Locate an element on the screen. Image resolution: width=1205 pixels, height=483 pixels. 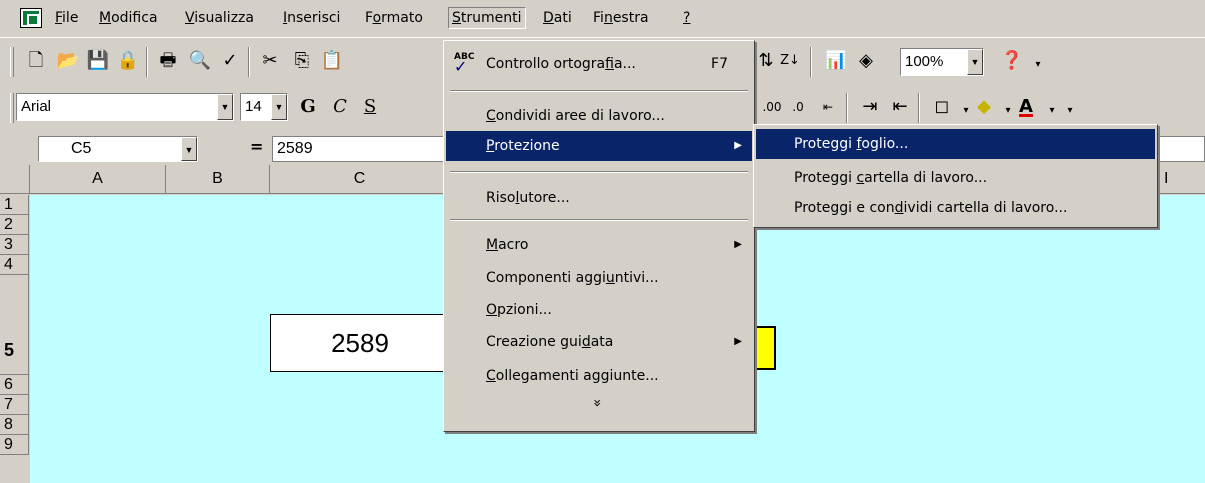
menu-item-macro: Macro ▶ is located at coordinates (599, 245).